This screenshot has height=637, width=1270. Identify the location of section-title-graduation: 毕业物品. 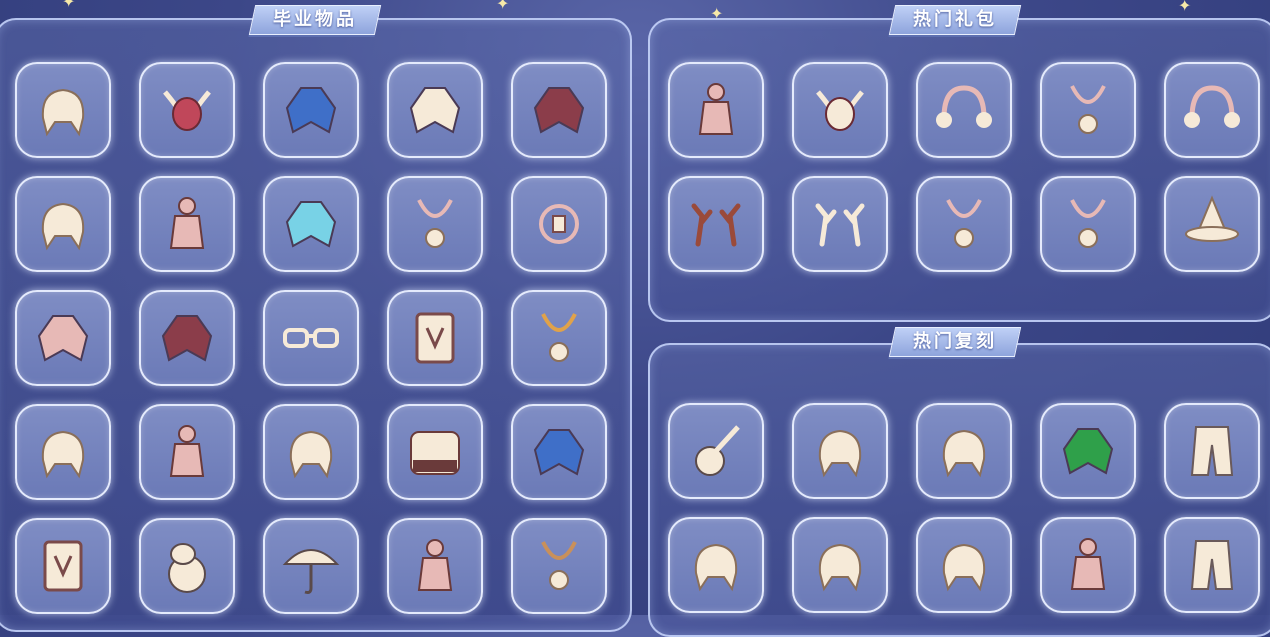
(315, 20).